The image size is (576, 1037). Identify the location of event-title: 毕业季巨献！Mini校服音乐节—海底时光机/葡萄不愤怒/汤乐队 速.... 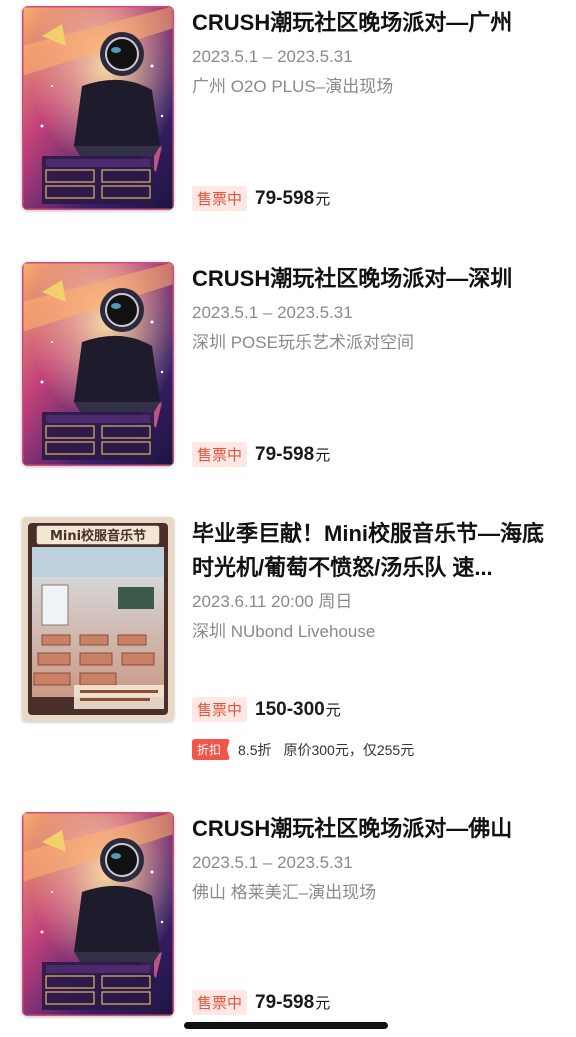
(372, 551).